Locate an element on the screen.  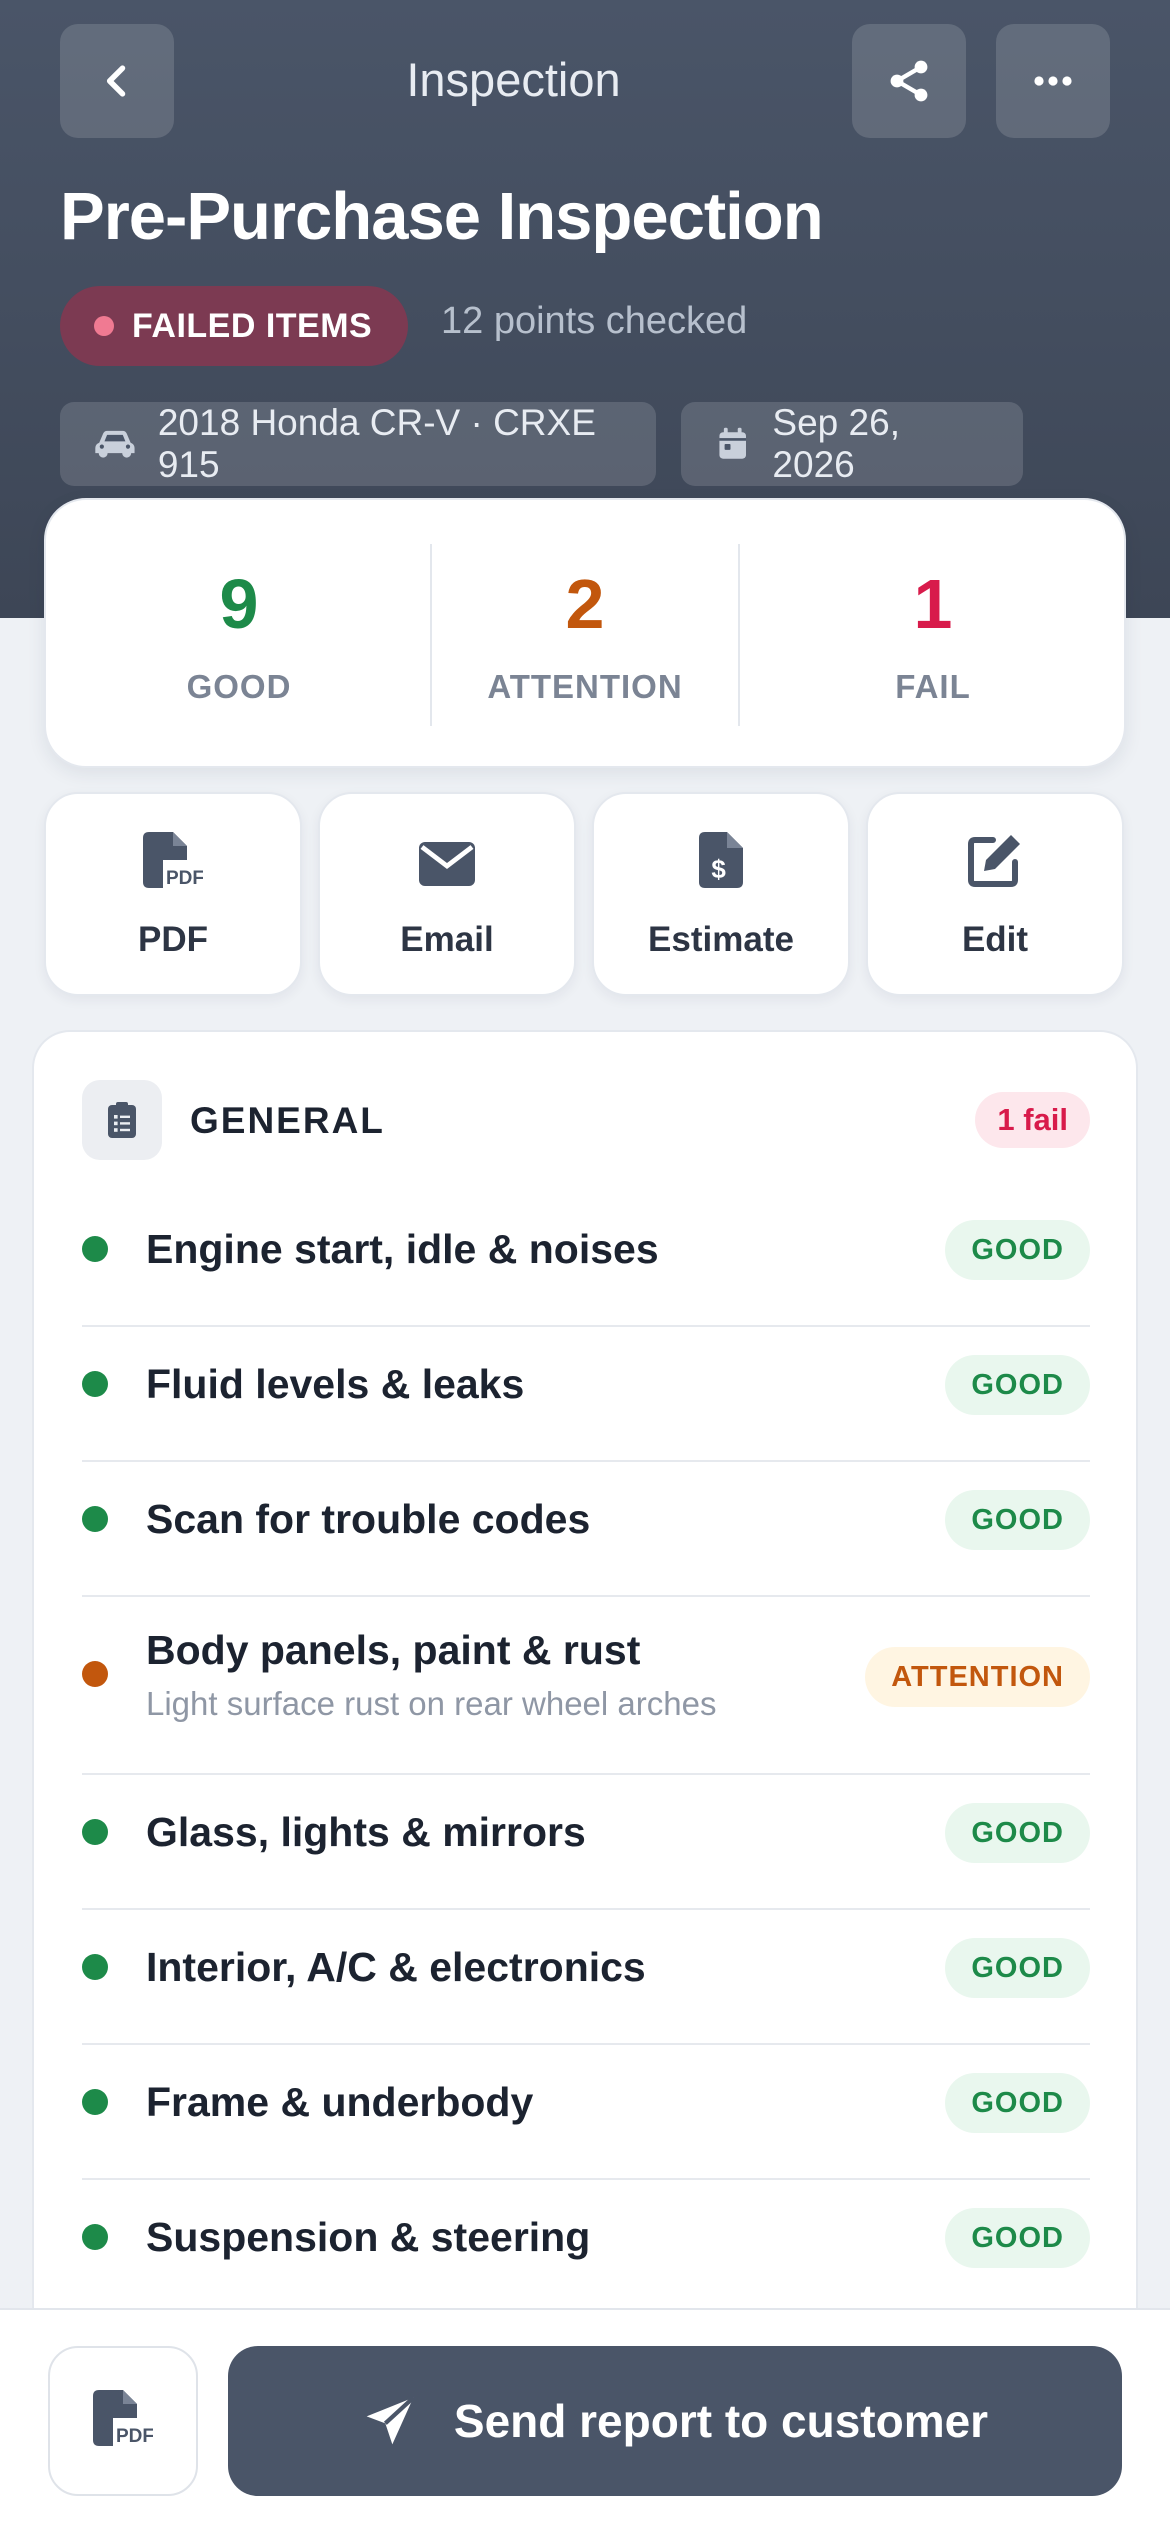
pdf-action-button: PDF PDF is located at coordinates (173, 894).